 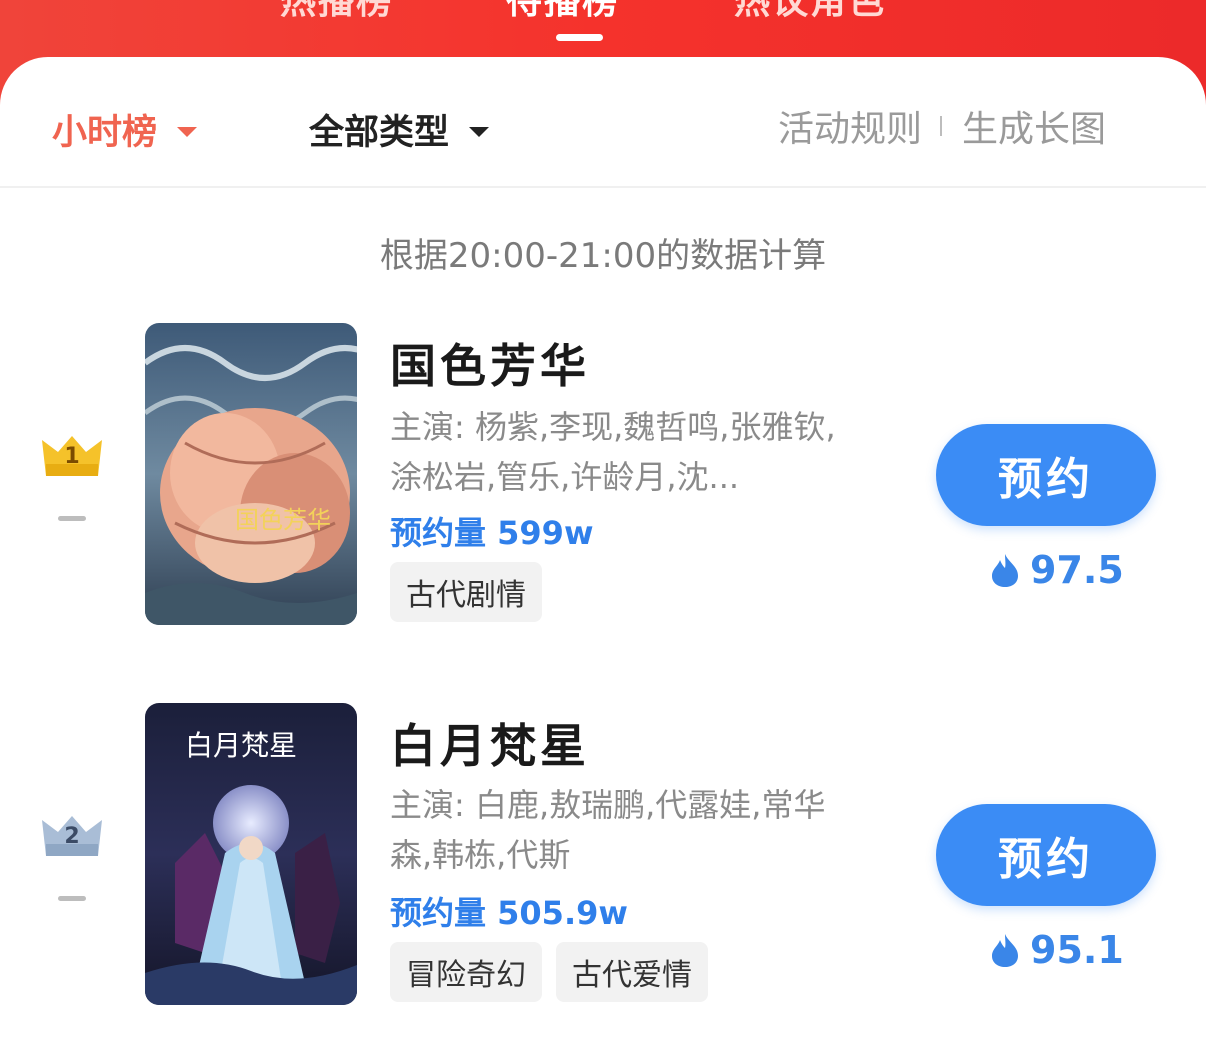 I want to click on reservation-count: 预约量 505.9w, so click(x=509, y=913).